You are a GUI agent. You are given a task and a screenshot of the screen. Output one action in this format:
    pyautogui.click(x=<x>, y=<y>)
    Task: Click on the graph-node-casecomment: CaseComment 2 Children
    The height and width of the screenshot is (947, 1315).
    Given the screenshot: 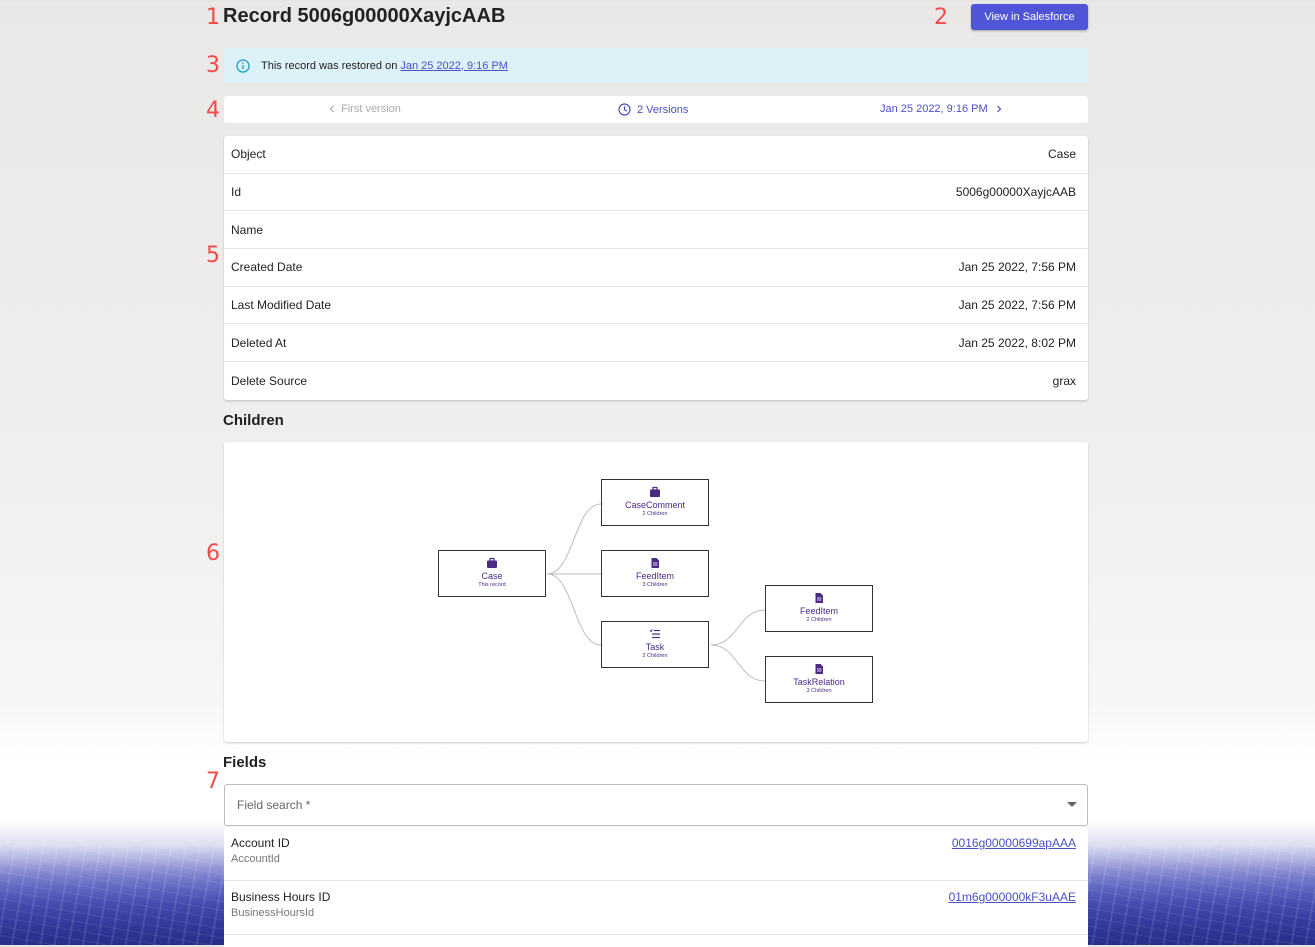 What is the action you would take?
    pyautogui.click(x=655, y=502)
    